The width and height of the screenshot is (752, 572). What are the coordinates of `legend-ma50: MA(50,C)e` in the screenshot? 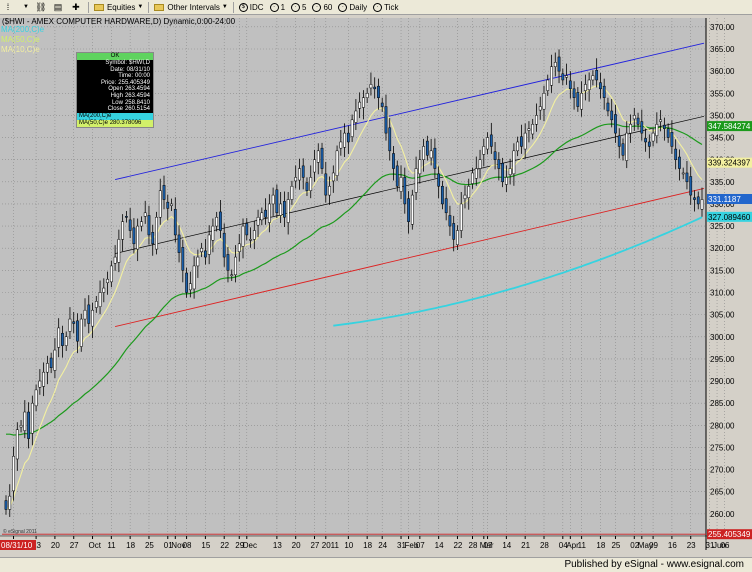 It's located at (20, 39).